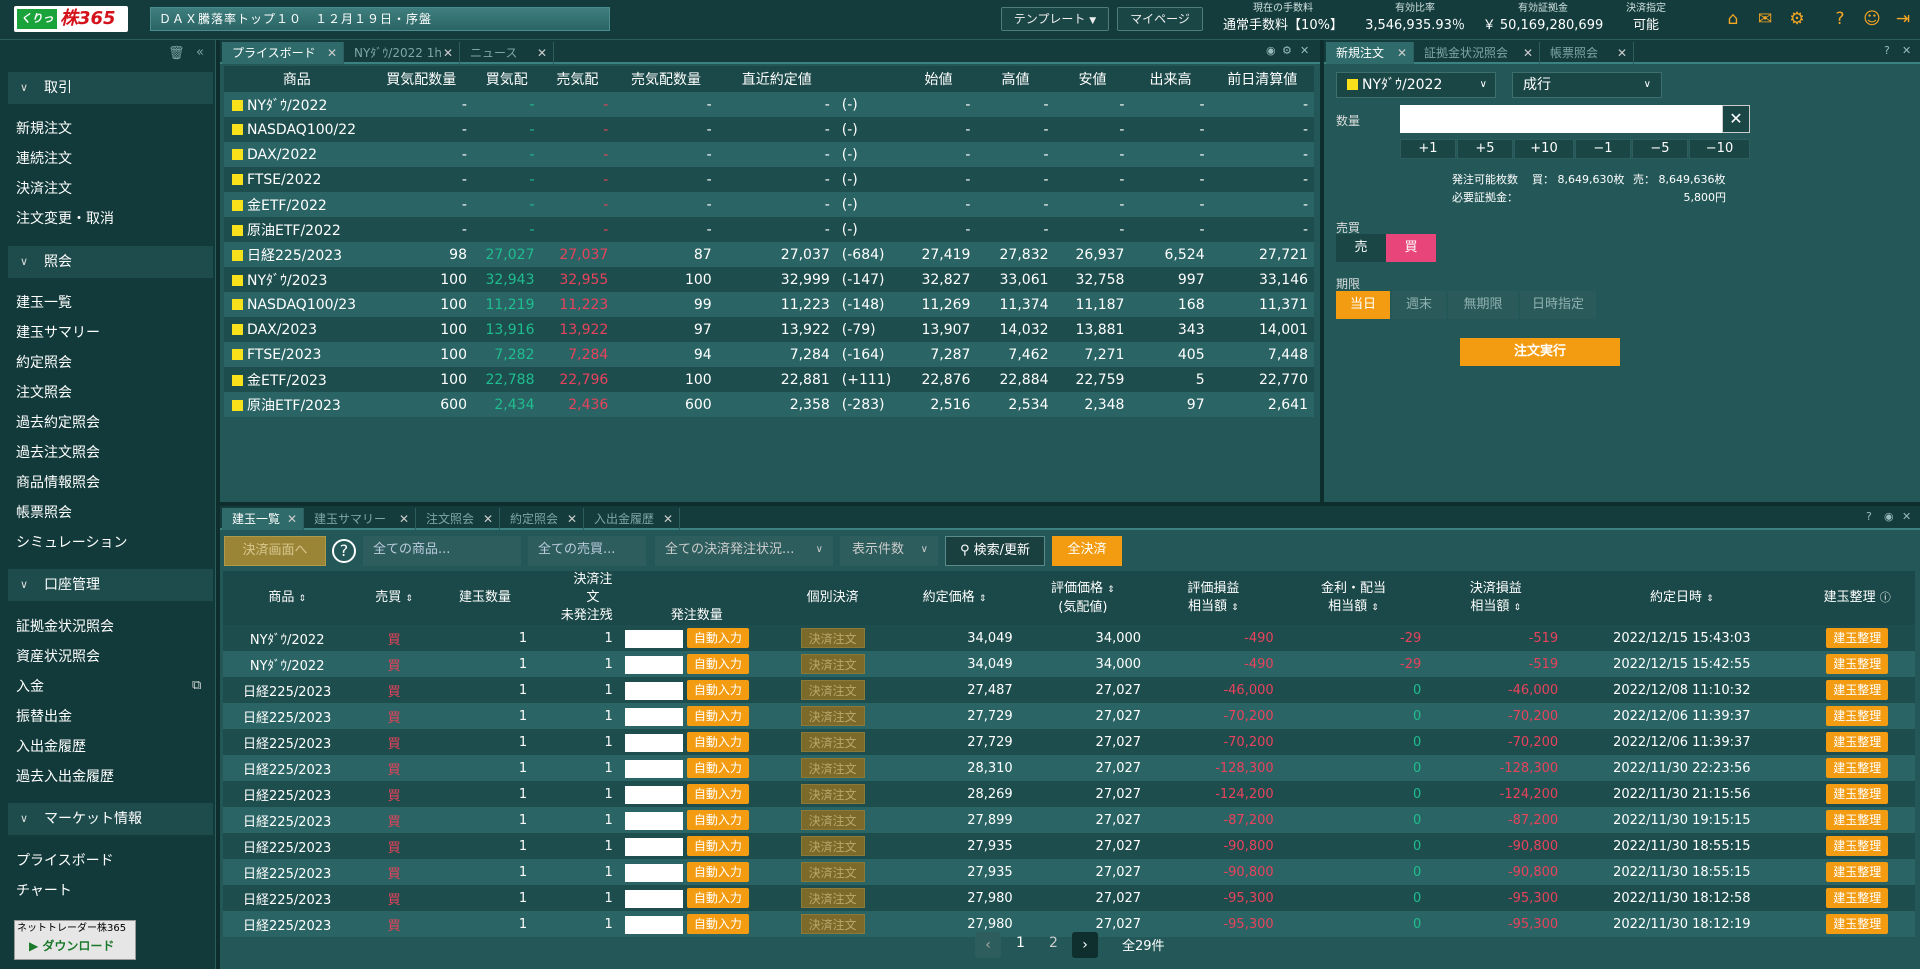 Image resolution: width=1920 pixels, height=969 pixels. Describe the element at coordinates (1587, 85) in the screenshot. I see `order-type-select: 成行 ∨` at that location.